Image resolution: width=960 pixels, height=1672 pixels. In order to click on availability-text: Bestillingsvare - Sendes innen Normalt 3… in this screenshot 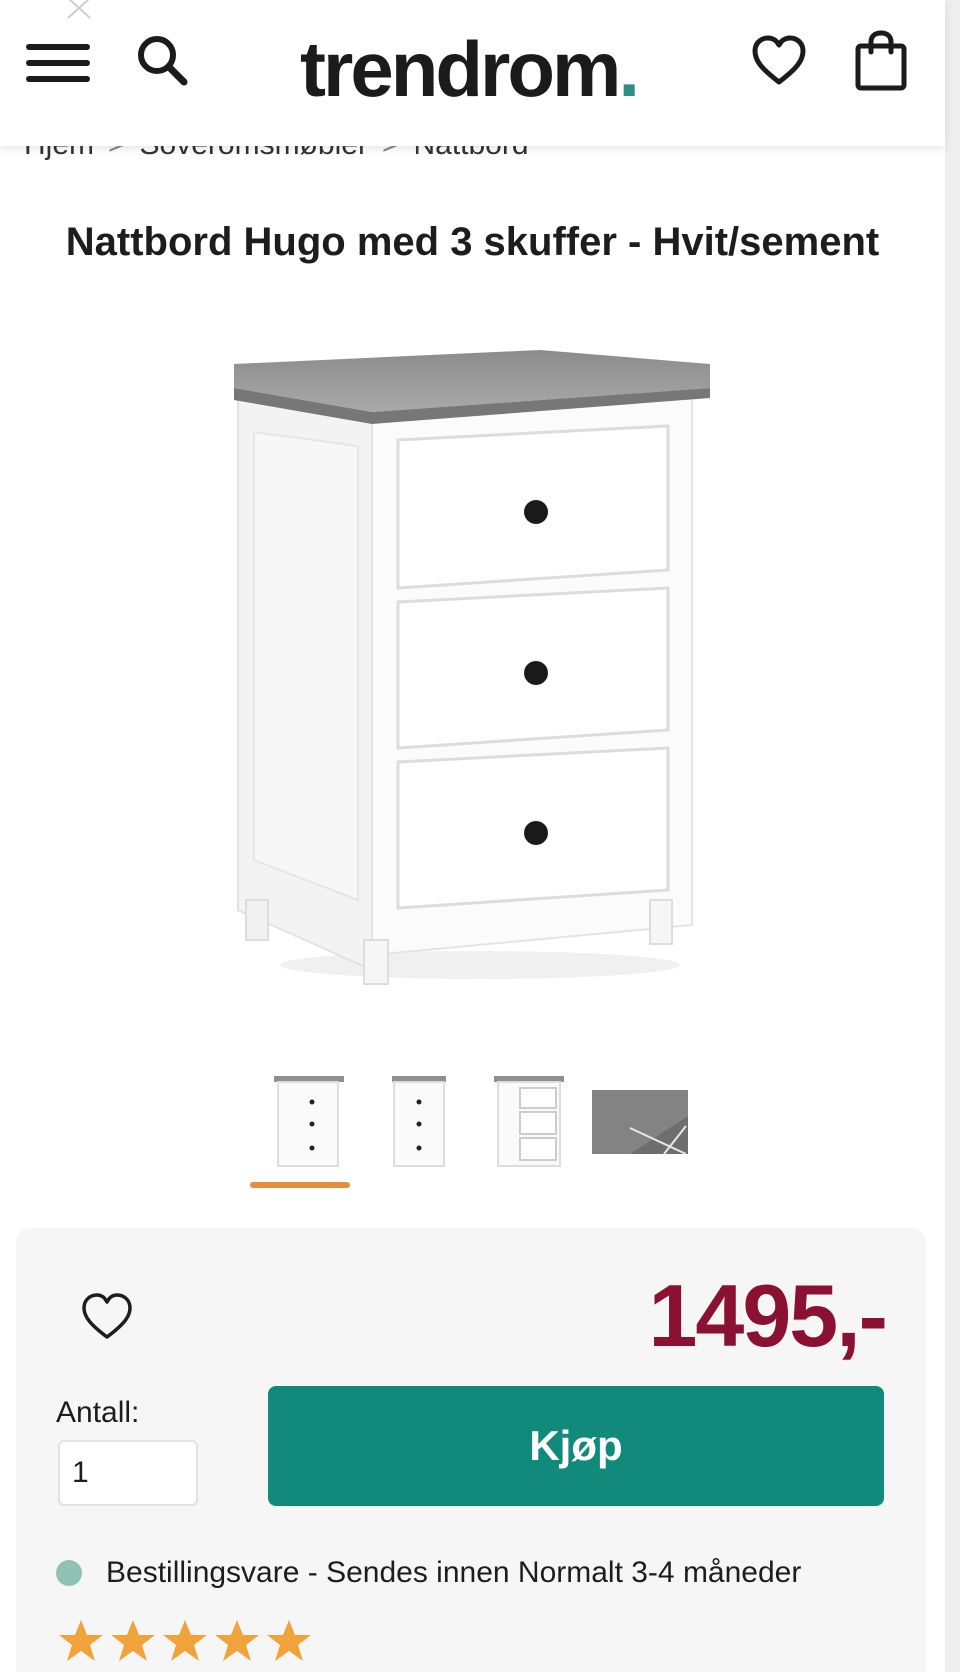, I will do `click(454, 1572)`.